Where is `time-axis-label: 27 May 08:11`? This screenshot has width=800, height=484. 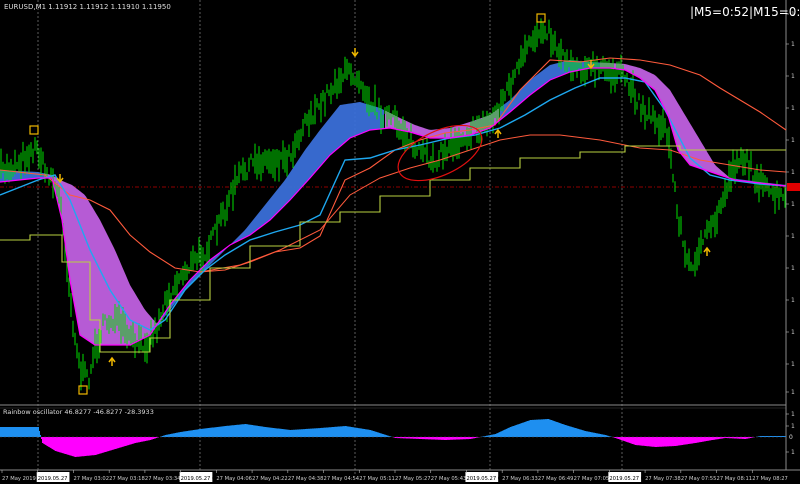
time-axis-label: 27 May 08:11 is located at coordinates (735, 479).